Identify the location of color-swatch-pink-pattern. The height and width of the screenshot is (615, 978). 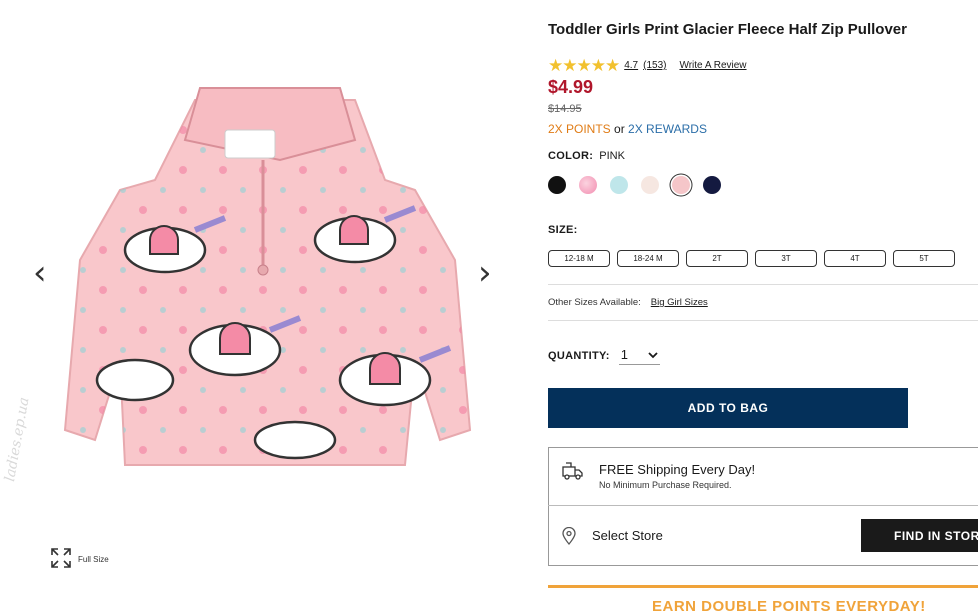
(588, 185).